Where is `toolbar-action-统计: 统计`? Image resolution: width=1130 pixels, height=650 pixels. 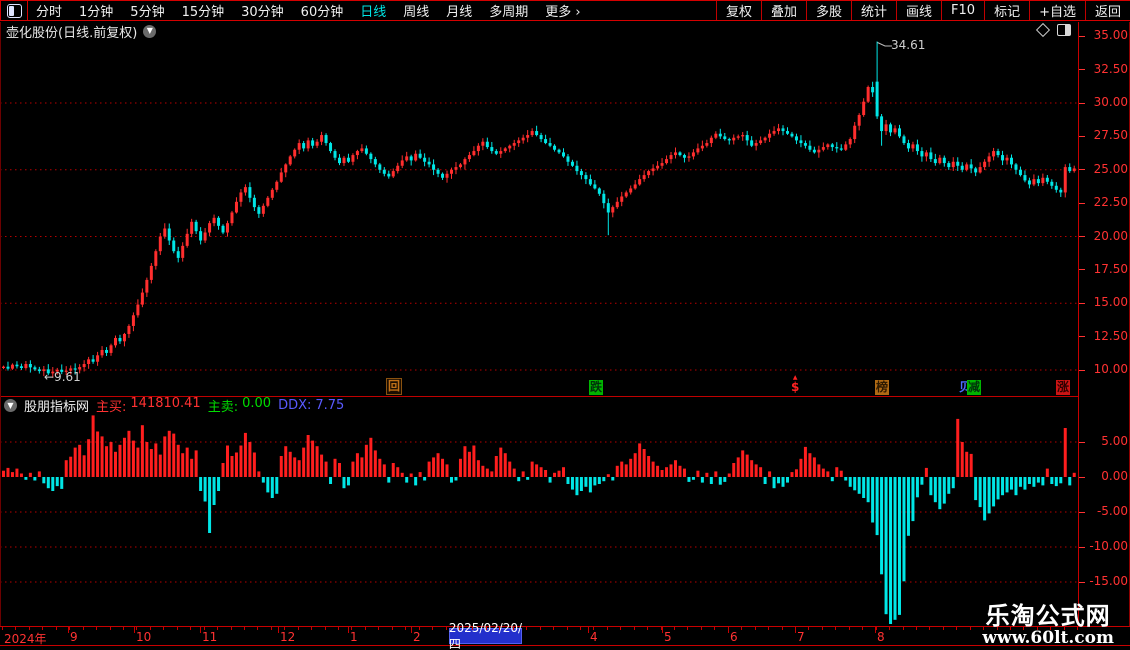
toolbar-action-统计: 统计 is located at coordinates (873, 10).